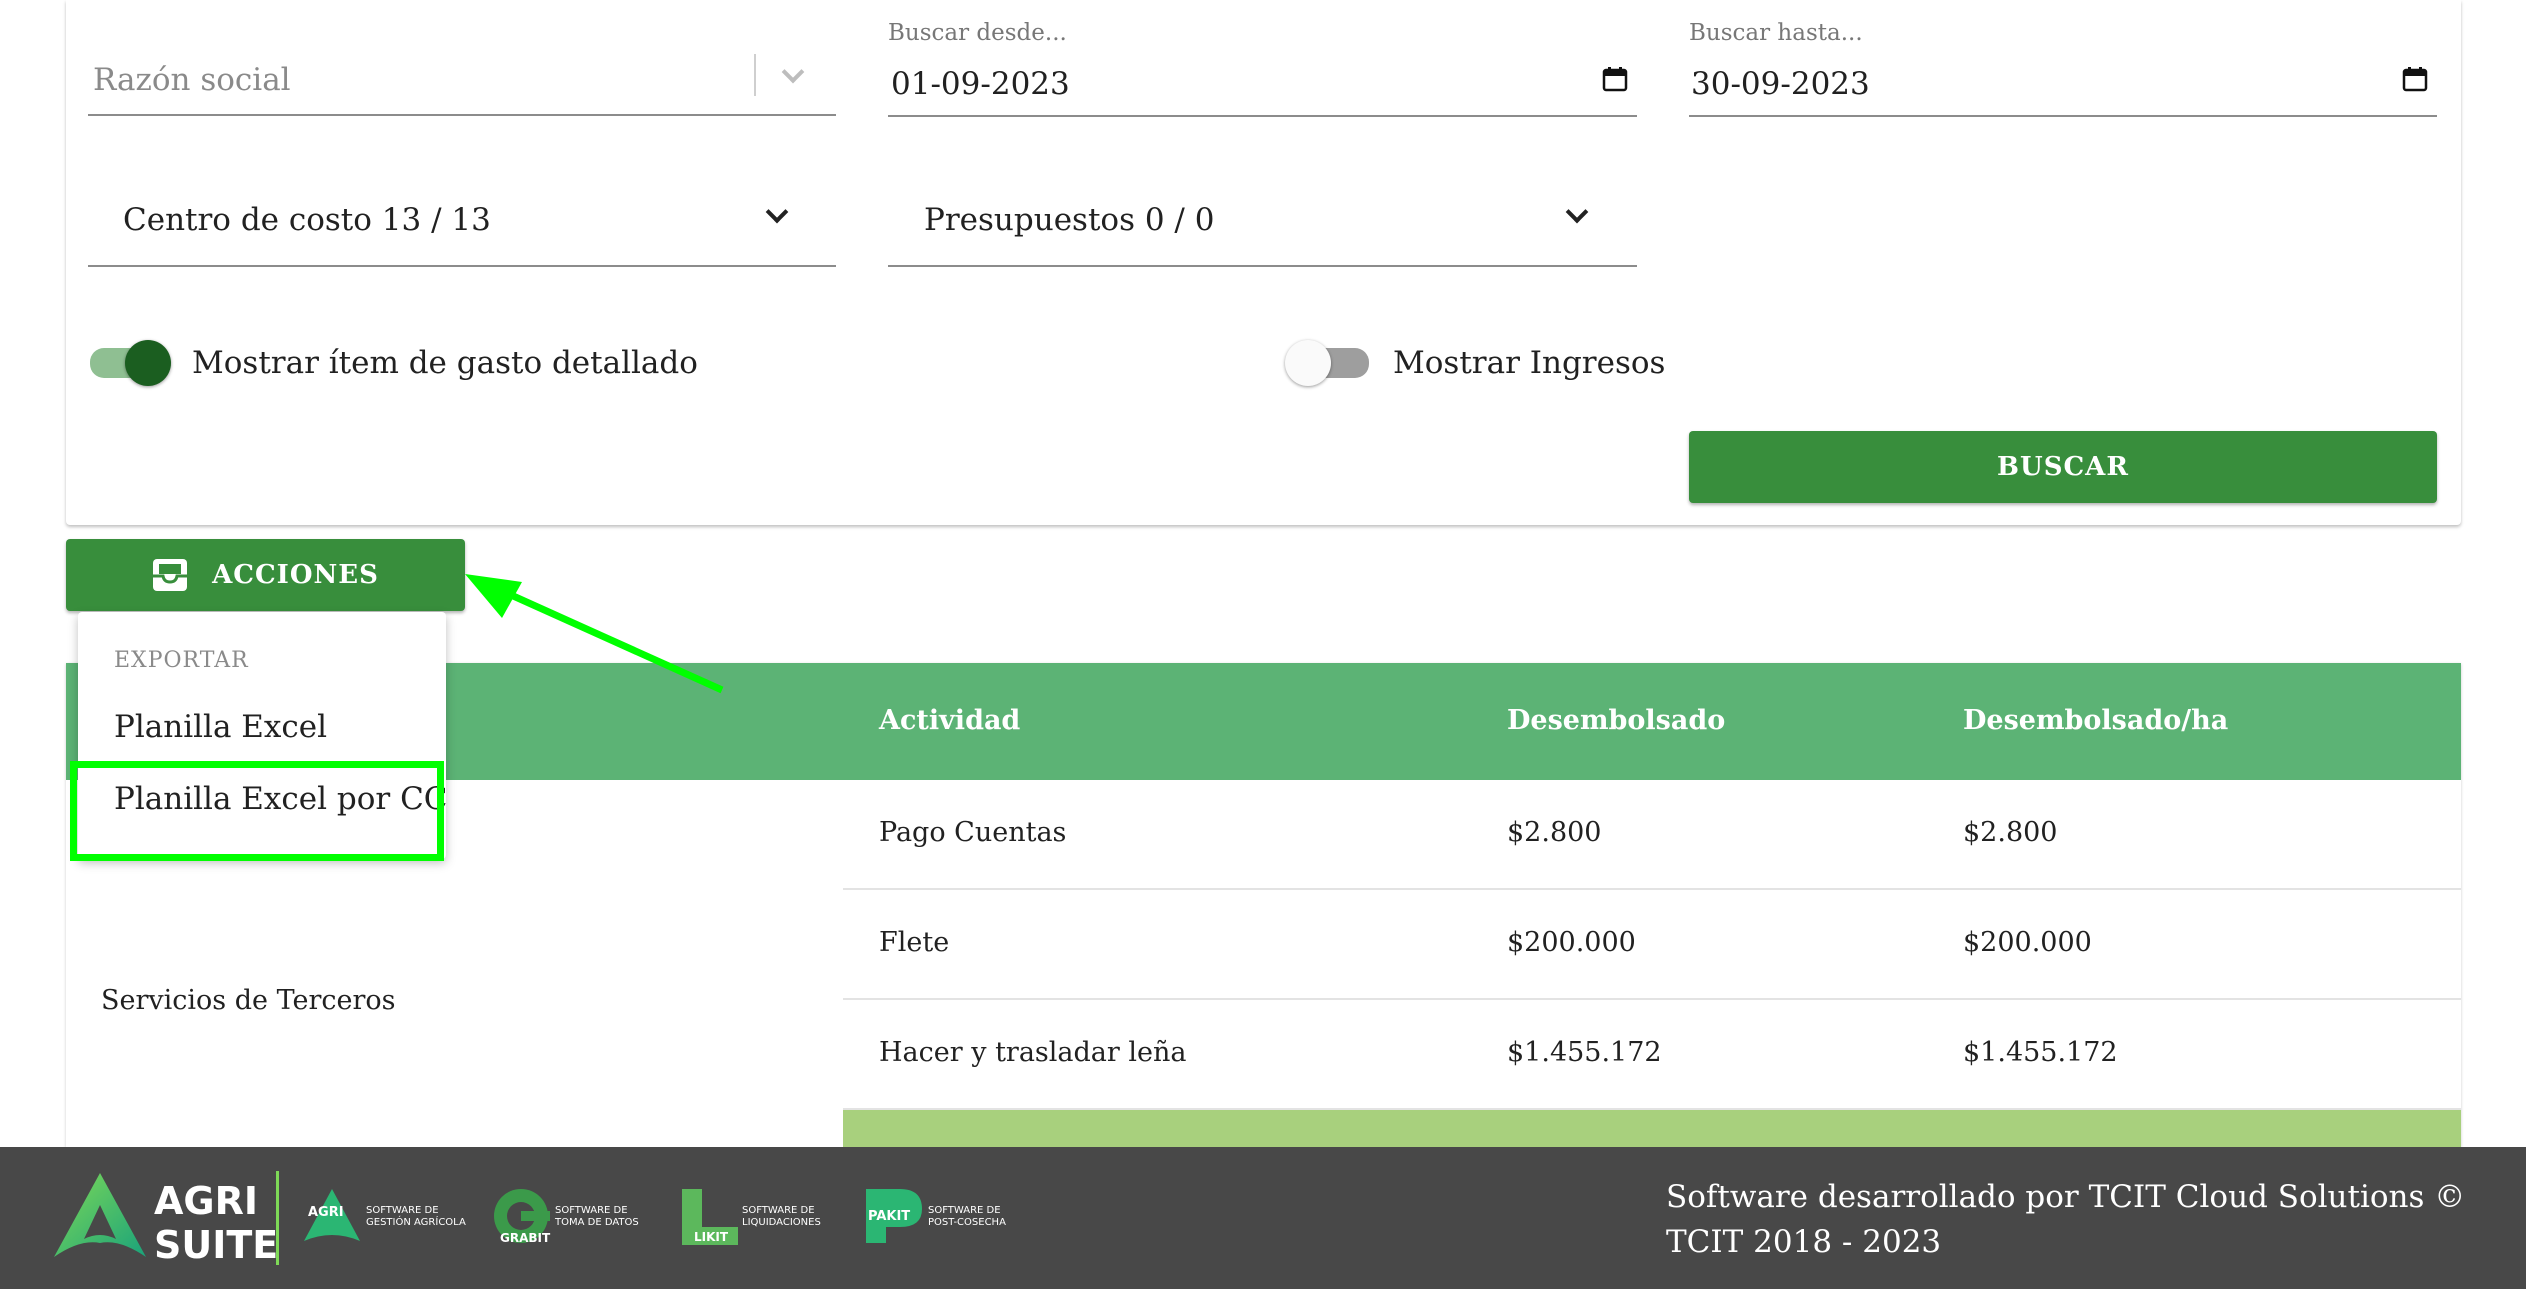 This screenshot has width=2526, height=1289. I want to click on buscar-hasta-value: 30-09-2023, so click(1780, 84).